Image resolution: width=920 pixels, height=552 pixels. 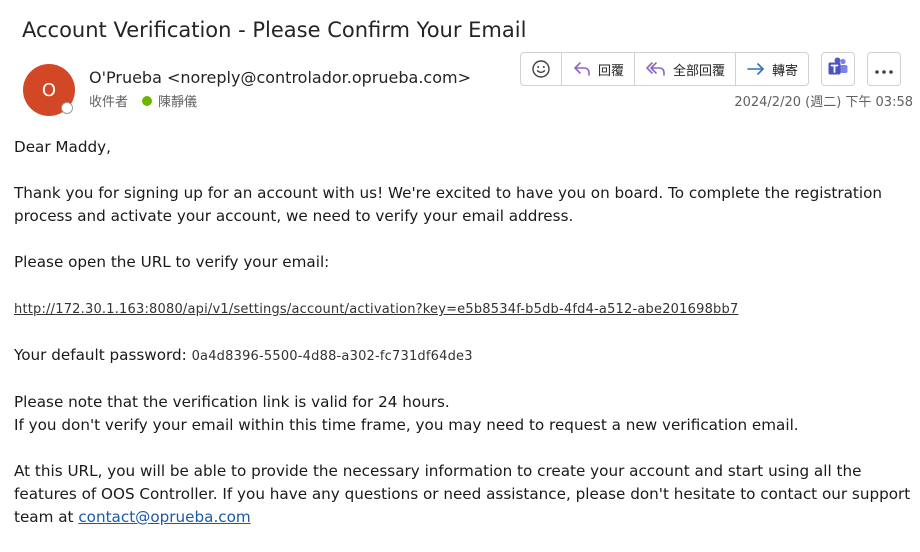 What do you see at coordinates (147, 100) in the screenshot?
I see `recipient-presence-icon` at bounding box center [147, 100].